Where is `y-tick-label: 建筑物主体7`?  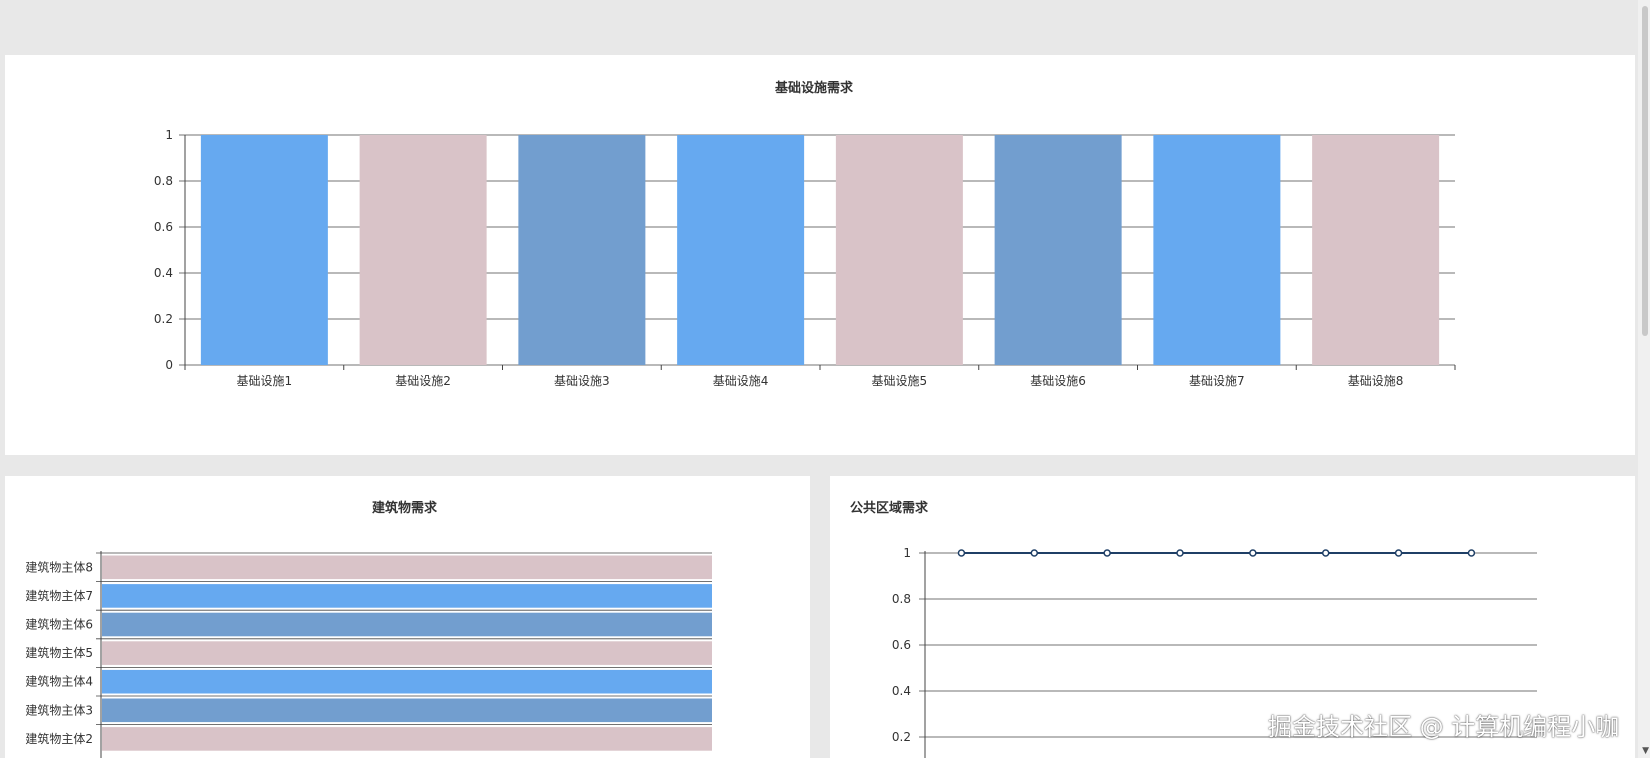
y-tick-label: 建筑物主体7 is located at coordinates (59, 595).